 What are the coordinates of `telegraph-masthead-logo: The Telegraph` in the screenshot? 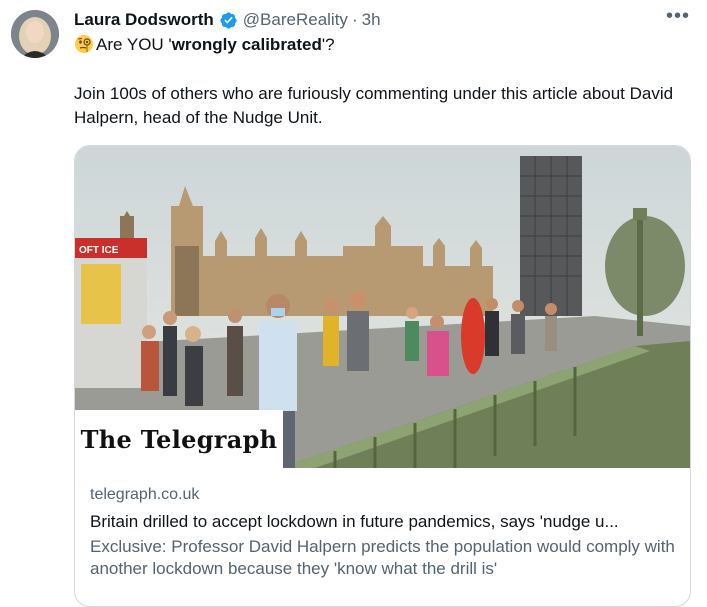 It's located at (179, 439).